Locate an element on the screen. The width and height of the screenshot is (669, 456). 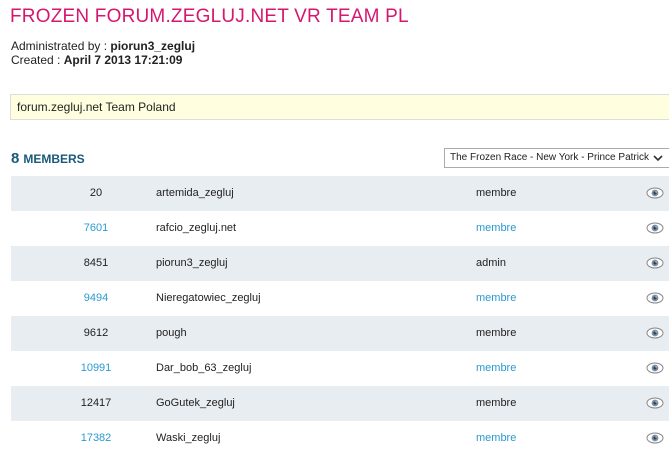
created-line: Created : April 7 2013 17:21:09 is located at coordinates (96, 60).